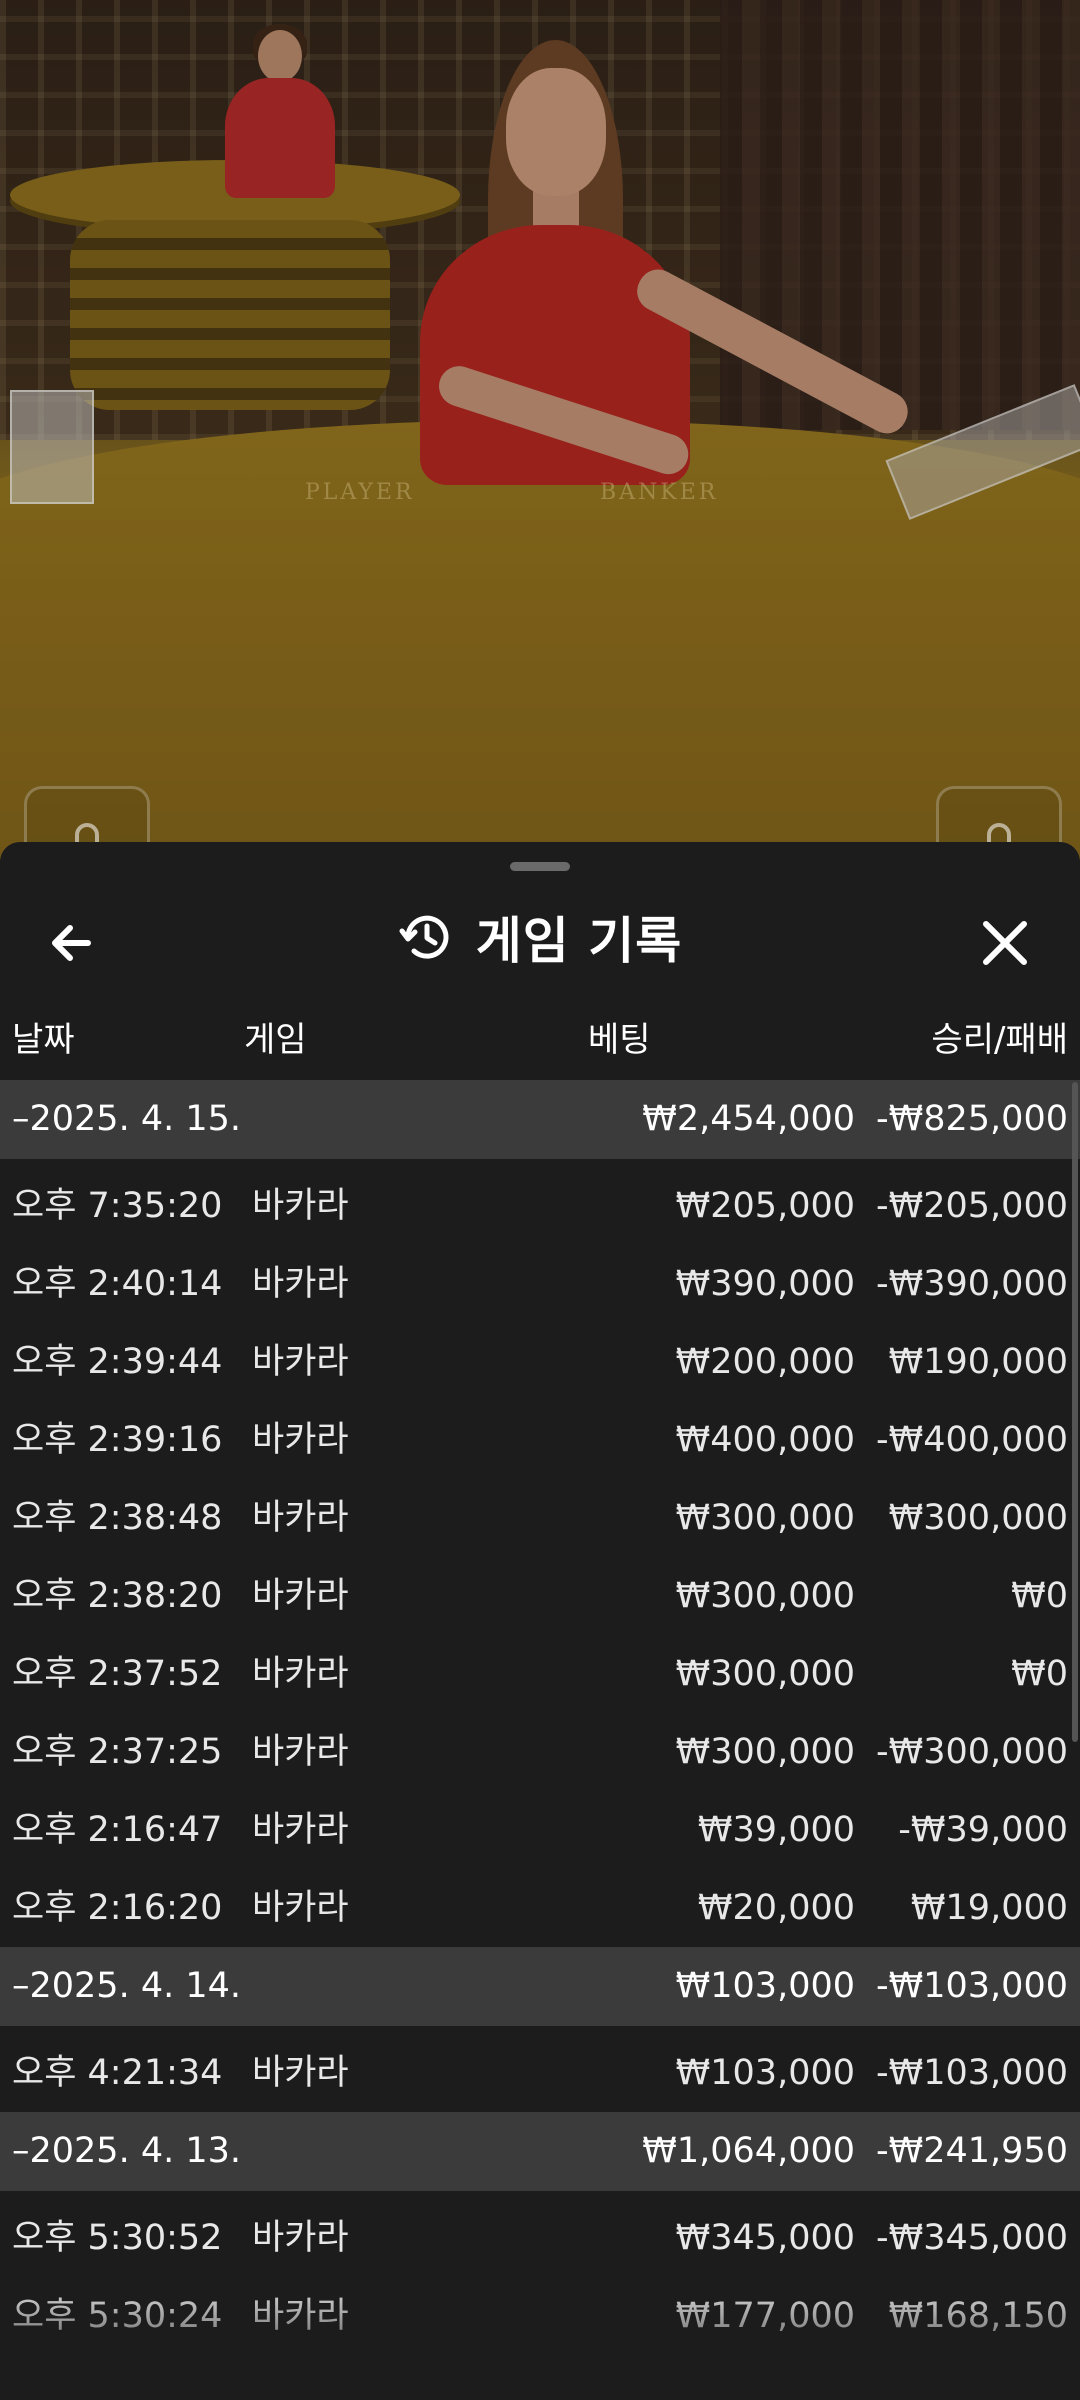  Describe the element at coordinates (765, 2238) in the screenshot. I see `row-bet: ₩345,000` at that location.